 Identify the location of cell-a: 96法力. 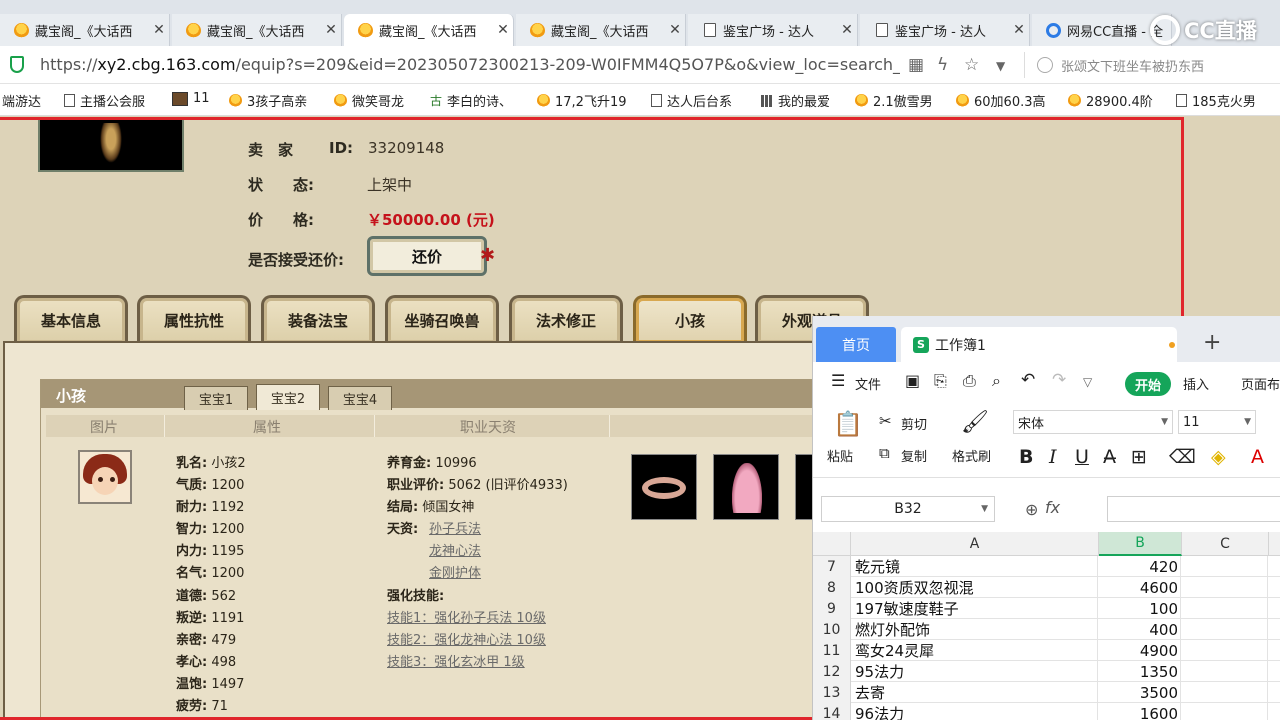
(975, 711).